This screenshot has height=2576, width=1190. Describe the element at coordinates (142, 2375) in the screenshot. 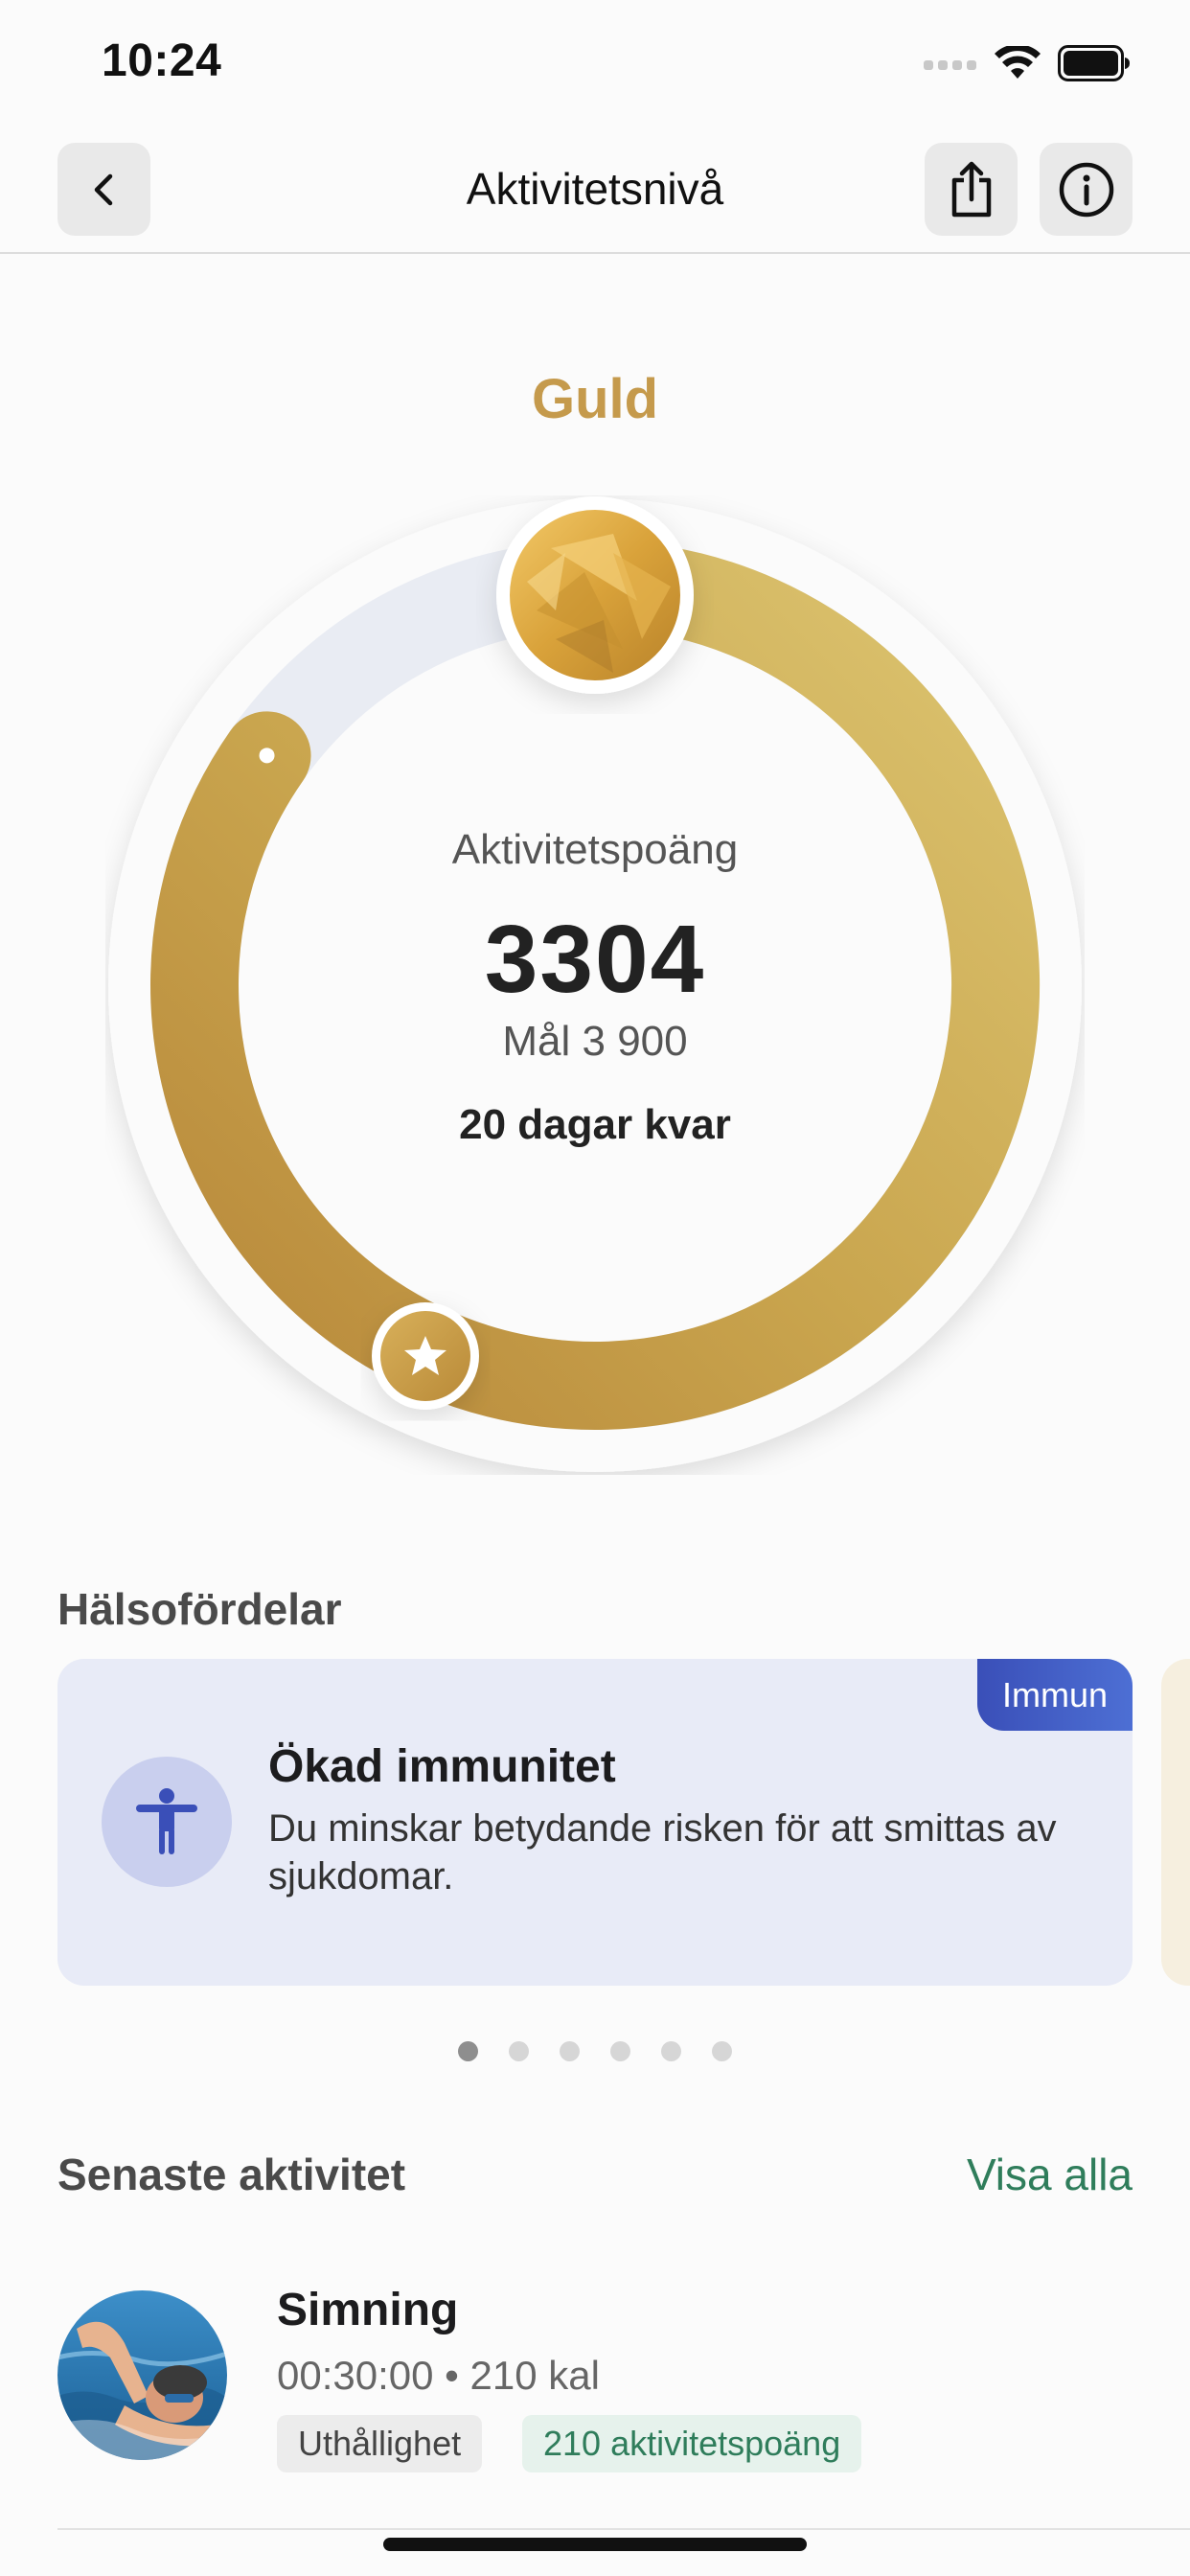

I see `swimmer-avatar` at that location.